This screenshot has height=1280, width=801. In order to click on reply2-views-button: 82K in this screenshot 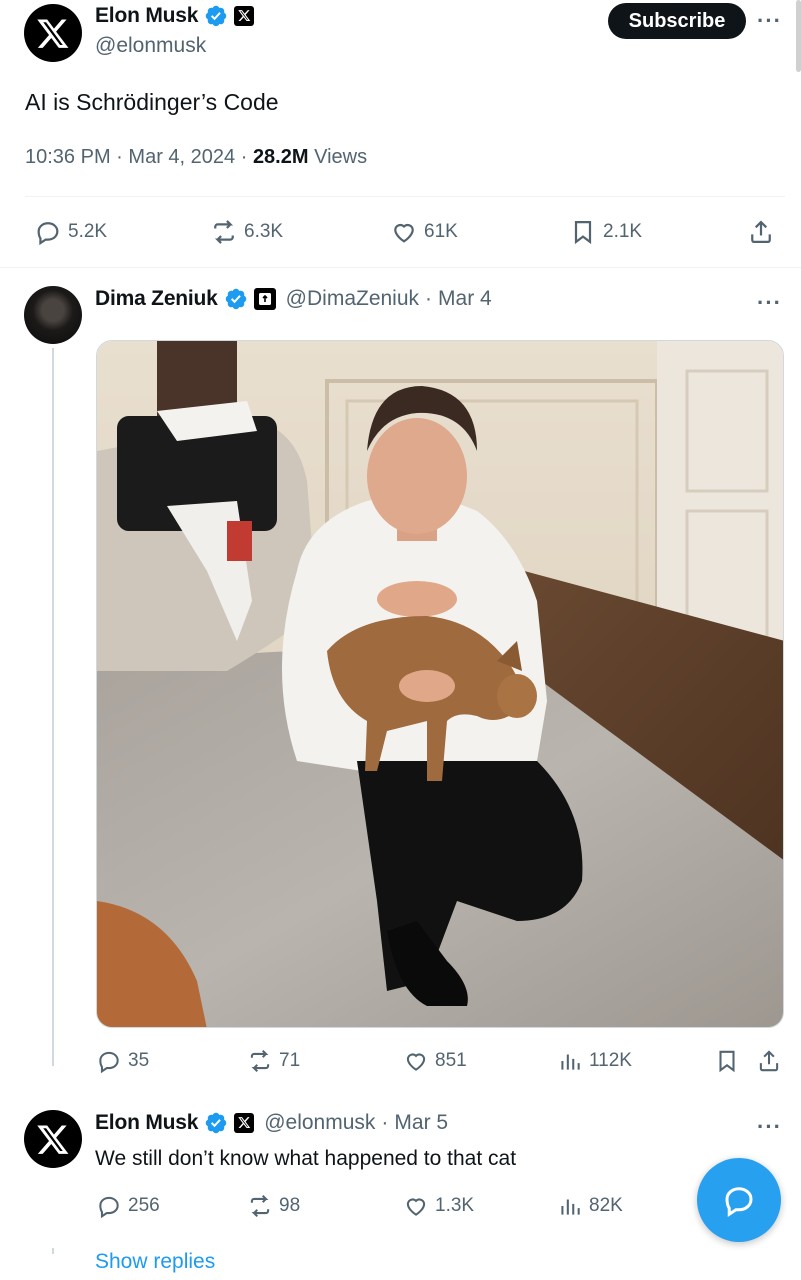, I will do `click(590, 1206)`.